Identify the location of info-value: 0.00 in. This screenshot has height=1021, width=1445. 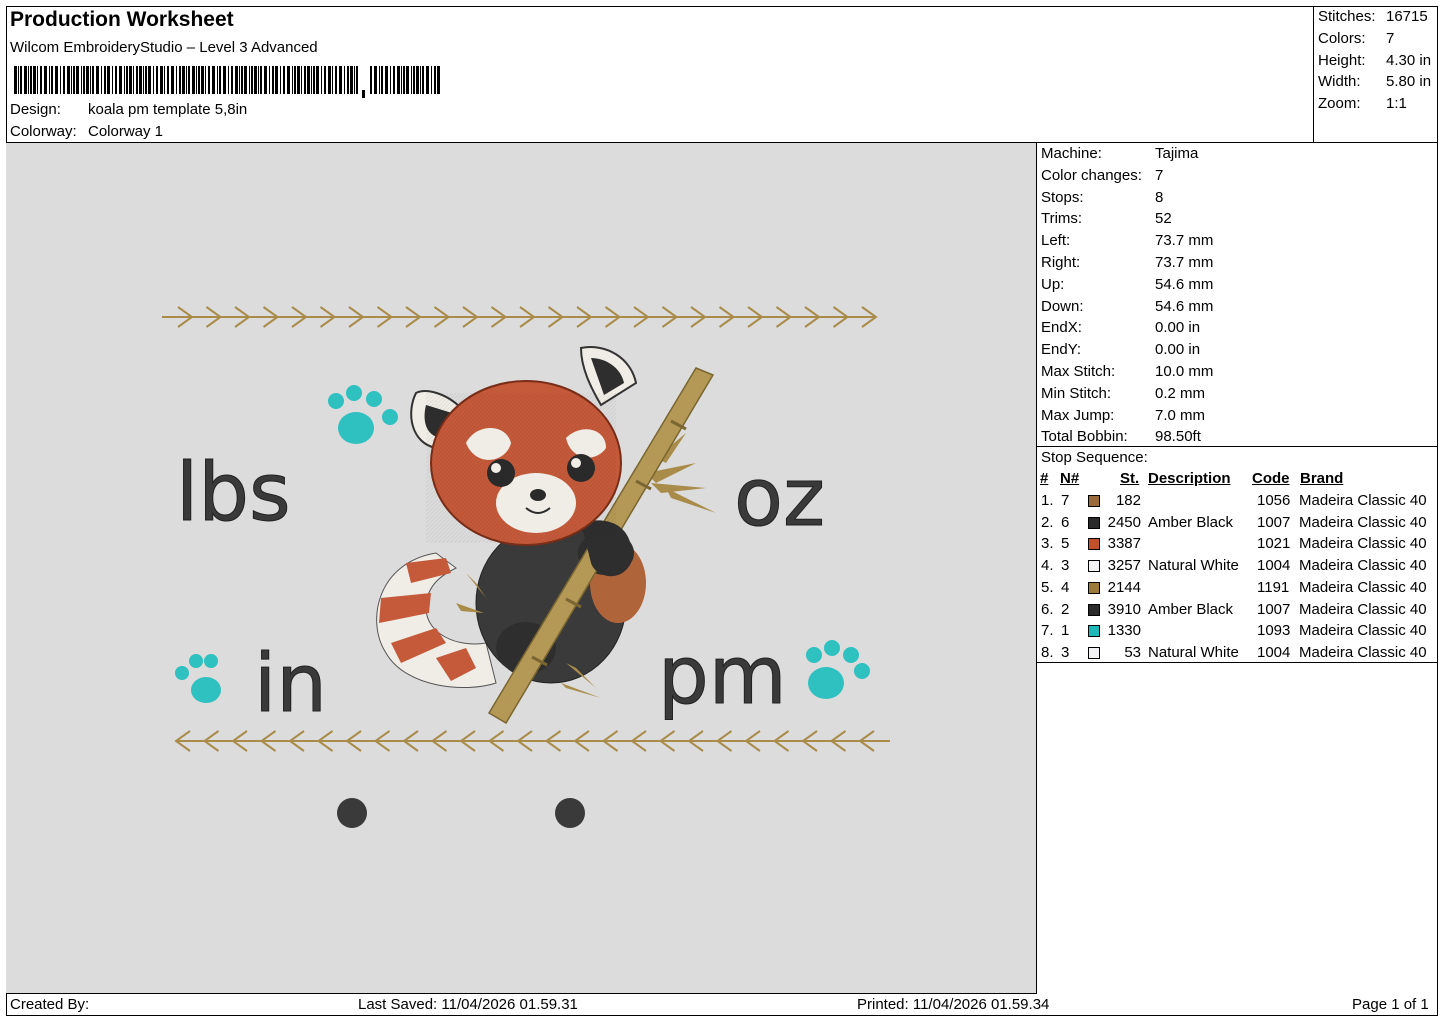
(1178, 328).